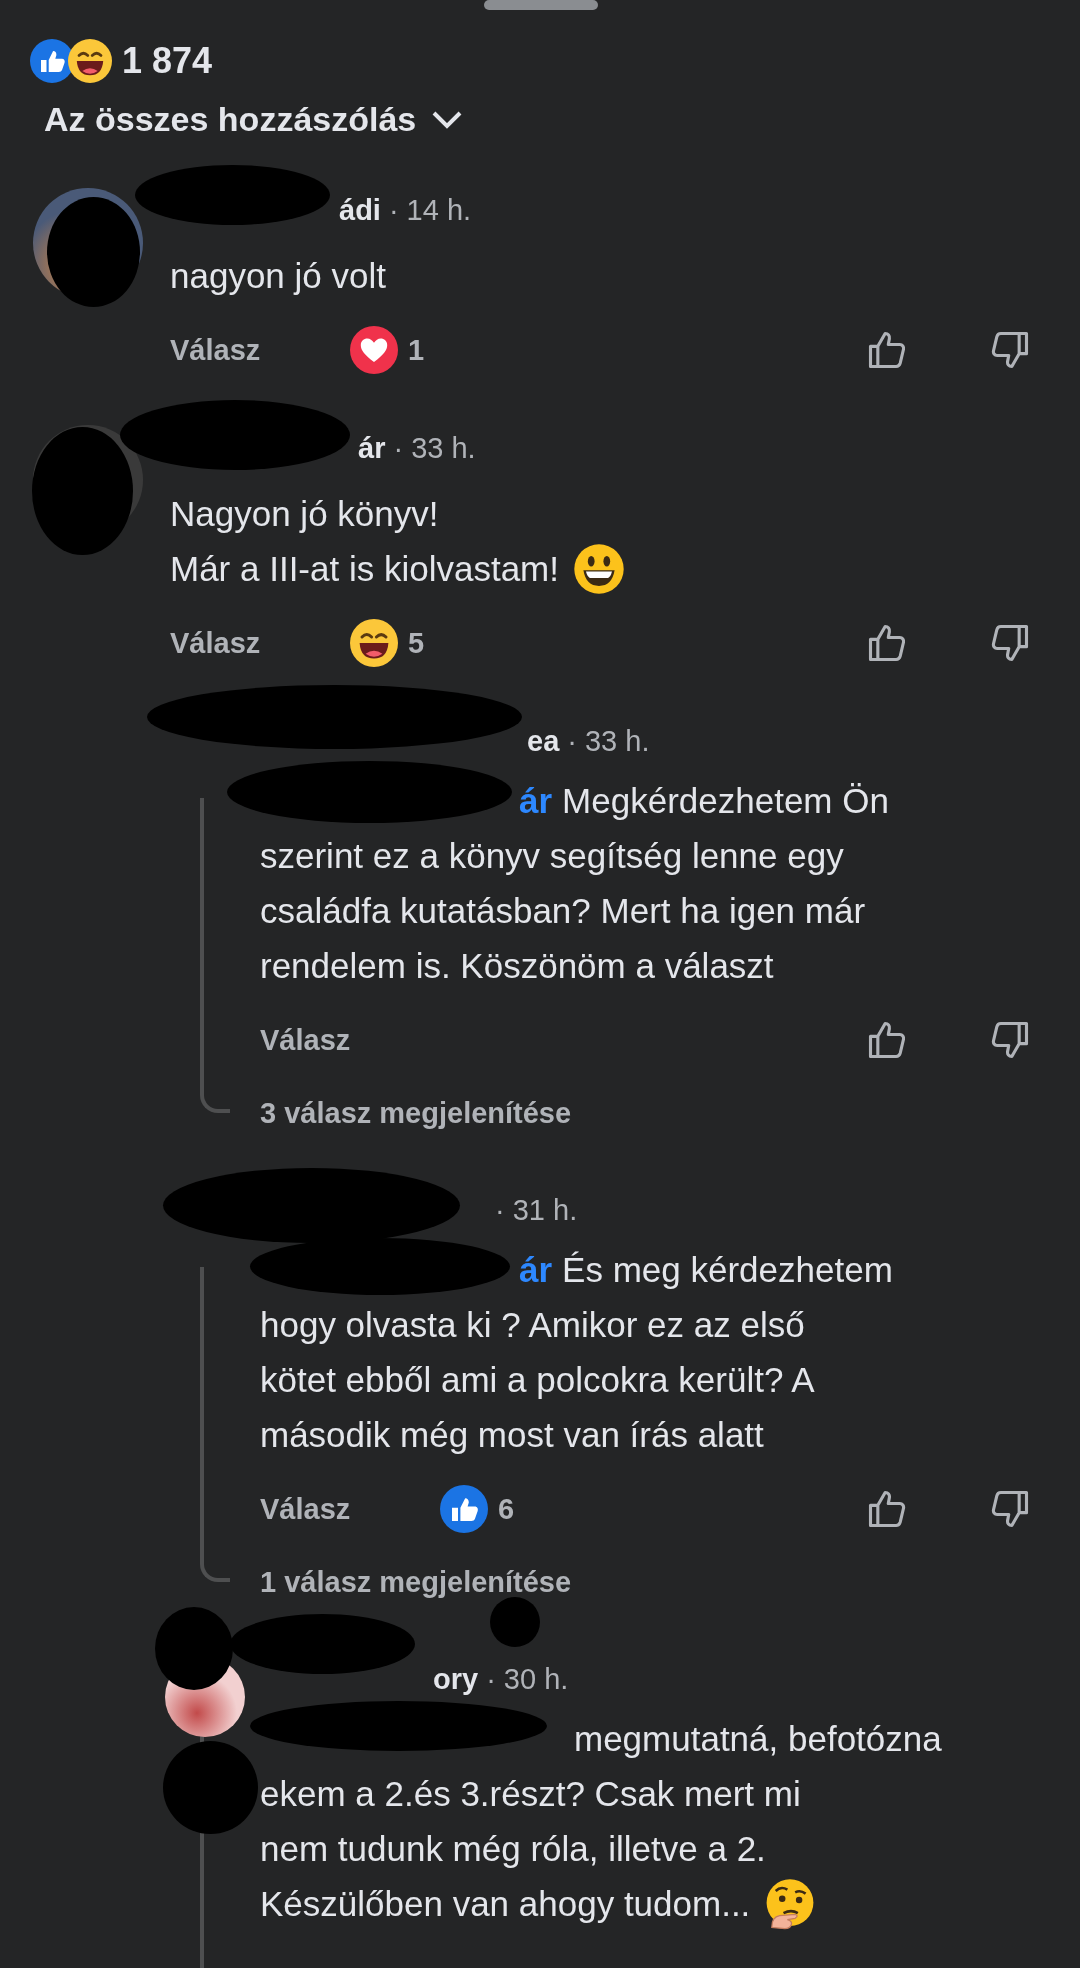 This screenshot has height=1968, width=1080. I want to click on commenter-name: ár, so click(372, 448).